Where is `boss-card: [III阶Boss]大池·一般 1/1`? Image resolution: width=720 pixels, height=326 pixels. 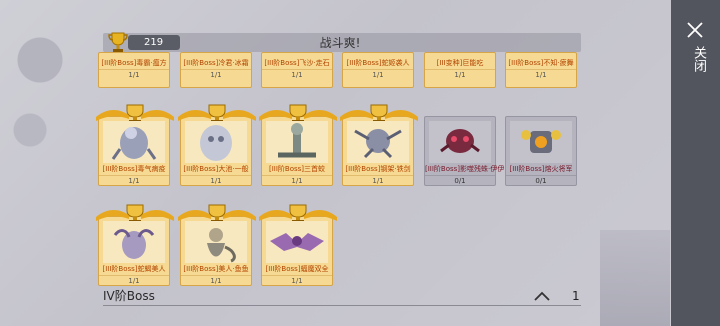
boss-card: [III阶Boss]大池·一般 1/1 is located at coordinates (217, 145).